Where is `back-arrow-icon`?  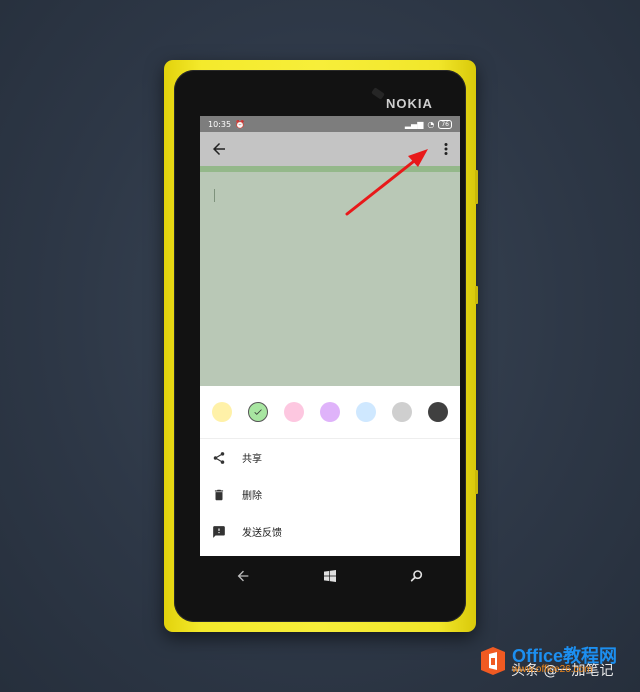
back-arrow-icon is located at coordinates (219, 149).